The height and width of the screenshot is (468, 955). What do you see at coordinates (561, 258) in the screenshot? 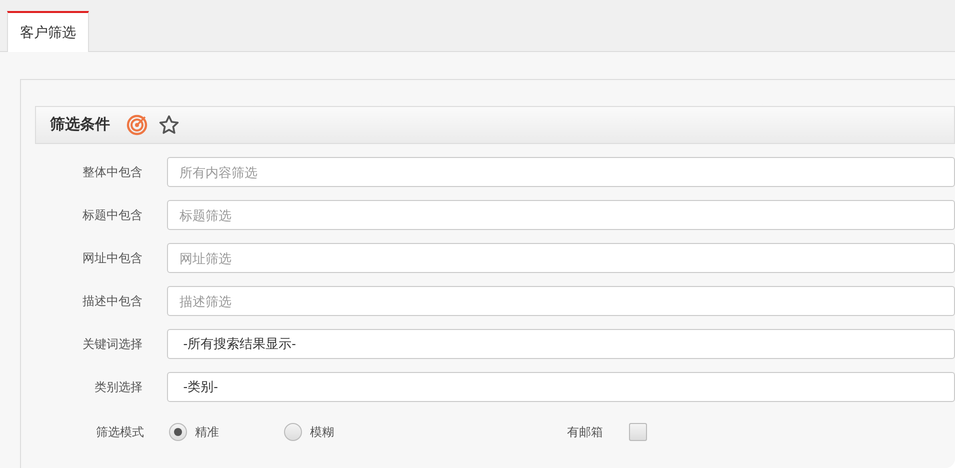
I see `text-field: 网址筛选` at bounding box center [561, 258].